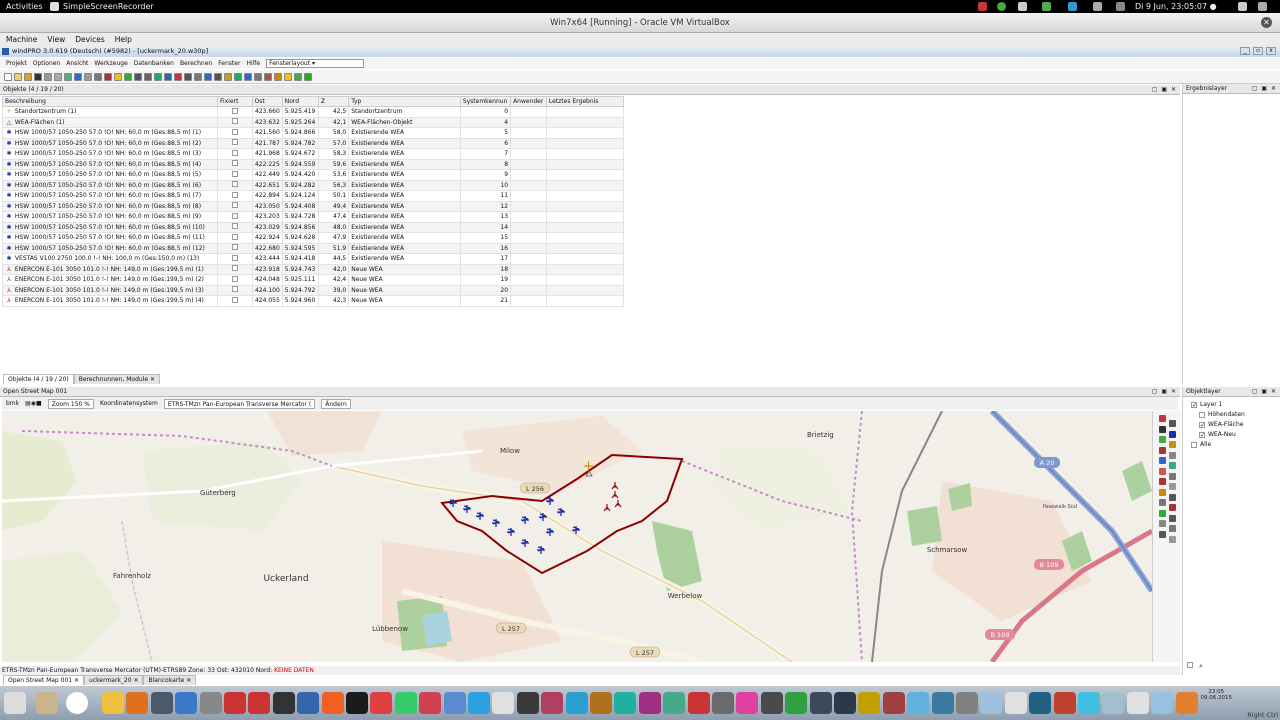  I want to click on menu-werkzeuge: Werkzeuge, so click(110, 63).